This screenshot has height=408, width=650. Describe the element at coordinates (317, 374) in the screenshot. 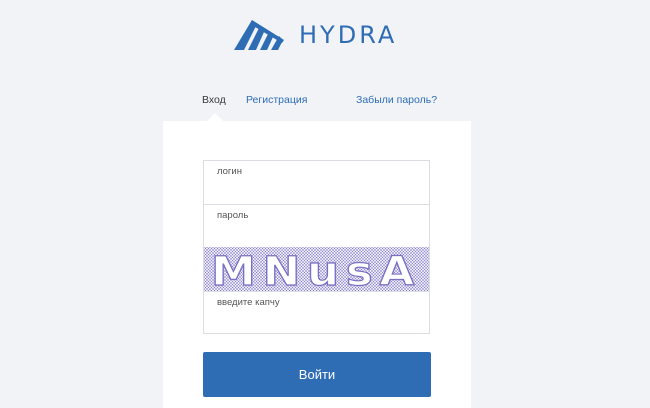

I see `login-button: Войти` at that location.